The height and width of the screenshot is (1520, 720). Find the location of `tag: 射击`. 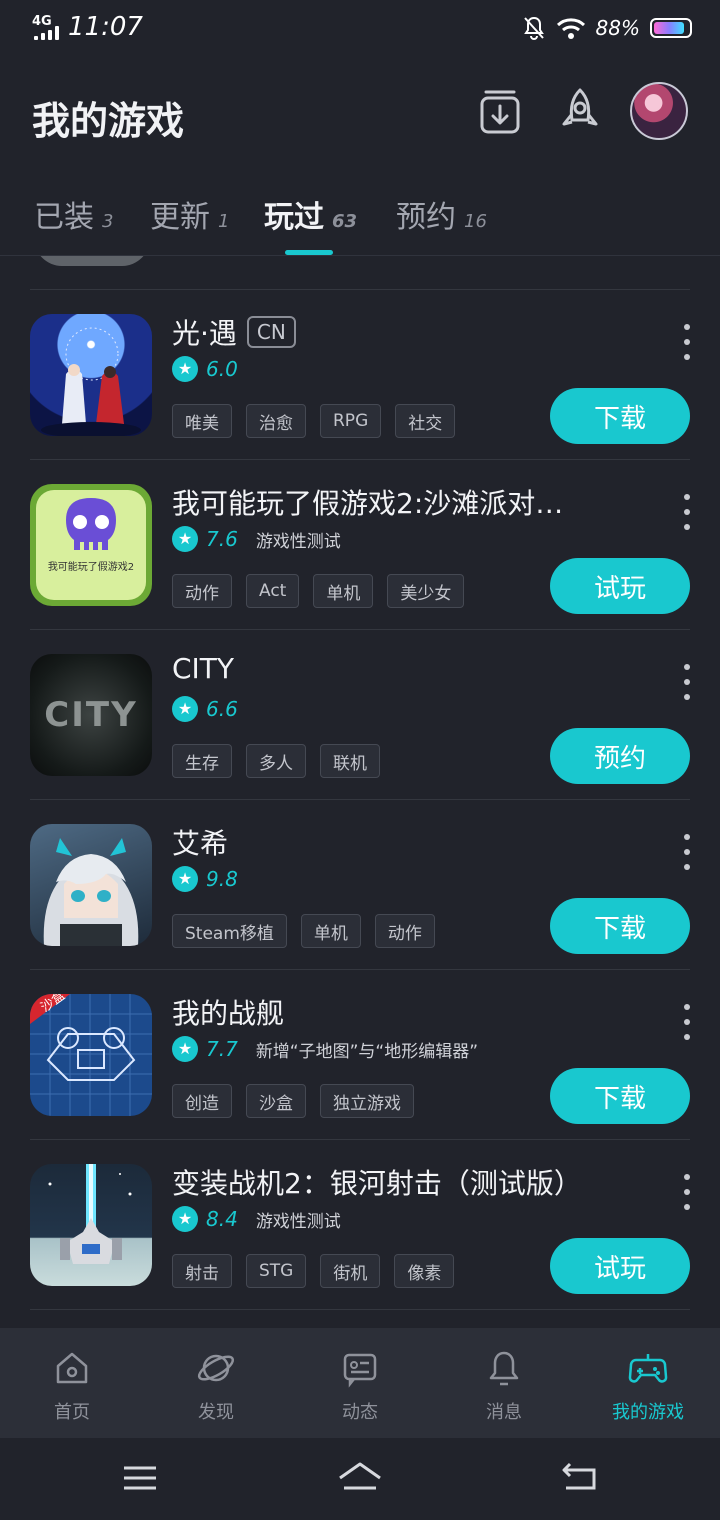

tag: 射击 is located at coordinates (202, 1271).